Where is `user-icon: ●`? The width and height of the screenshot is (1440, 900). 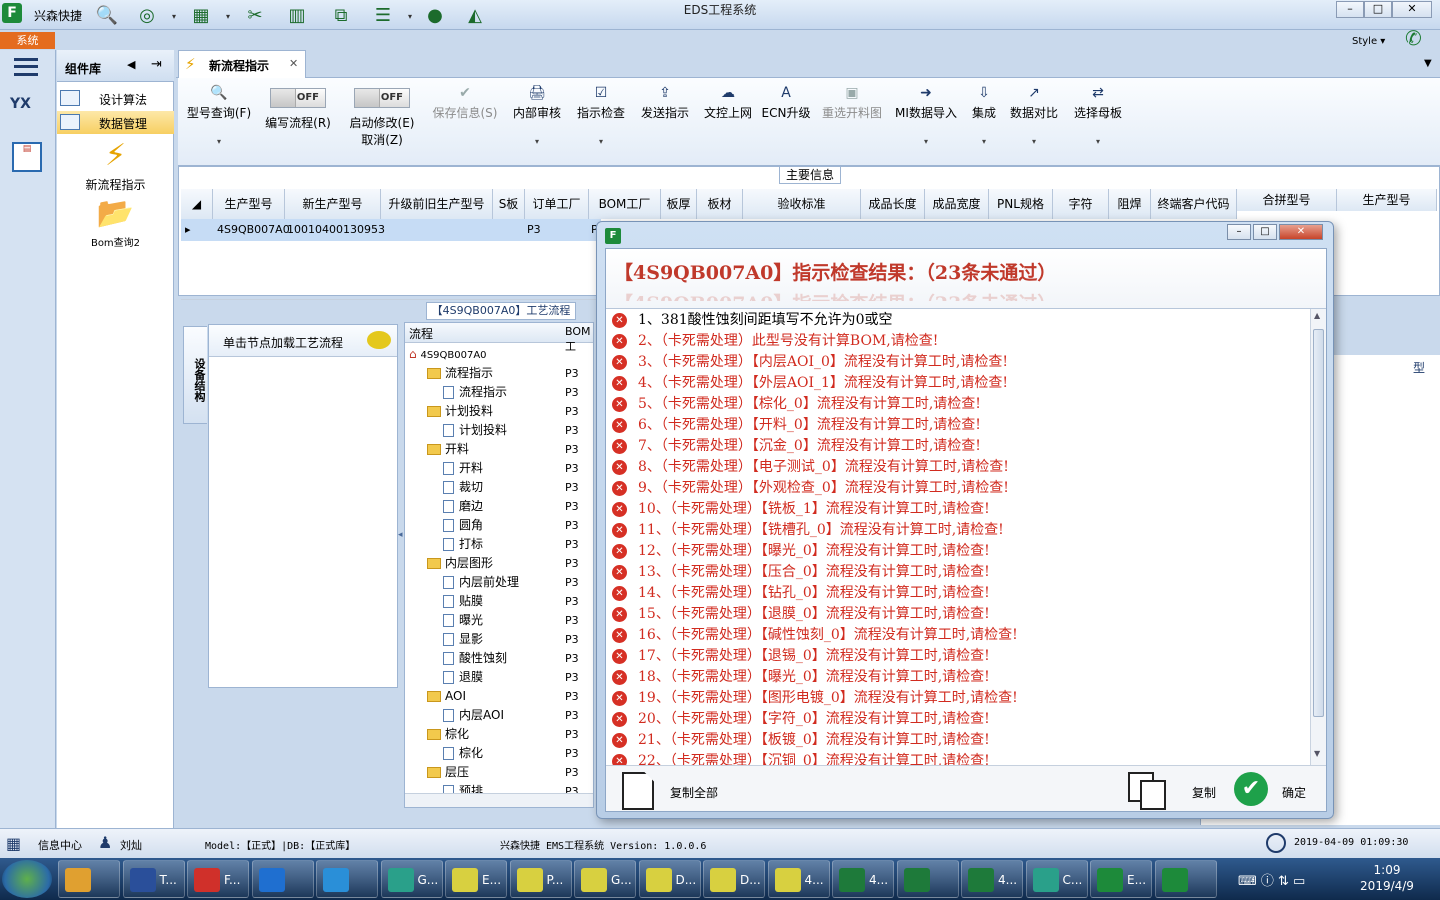 user-icon: ● is located at coordinates (435, 15).